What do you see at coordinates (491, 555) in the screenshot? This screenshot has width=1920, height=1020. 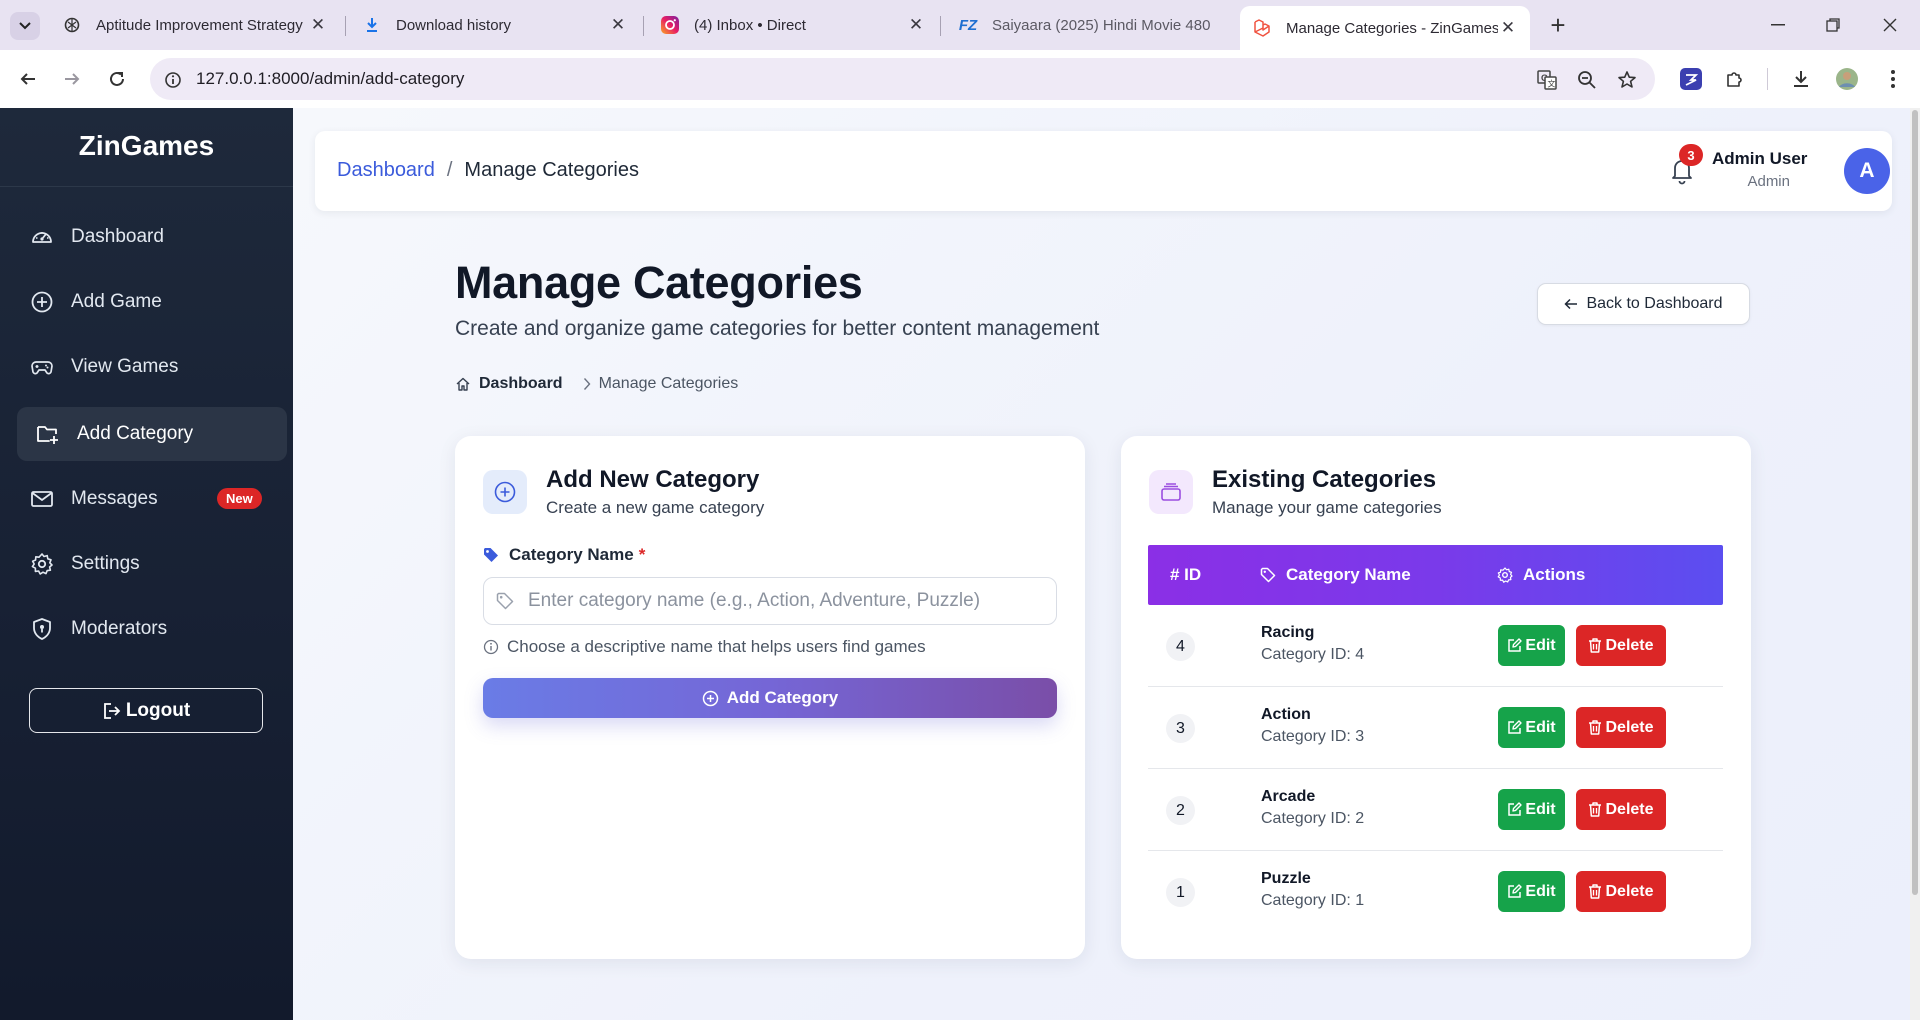 I see `tag-icon` at bounding box center [491, 555].